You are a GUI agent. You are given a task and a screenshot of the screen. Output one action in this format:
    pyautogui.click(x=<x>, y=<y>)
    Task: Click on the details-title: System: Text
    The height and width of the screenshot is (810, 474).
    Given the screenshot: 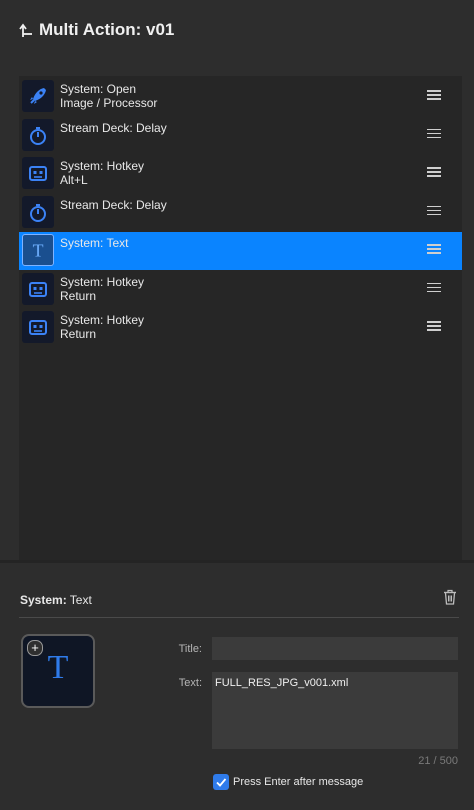 What is the action you would take?
    pyautogui.click(x=56, y=600)
    